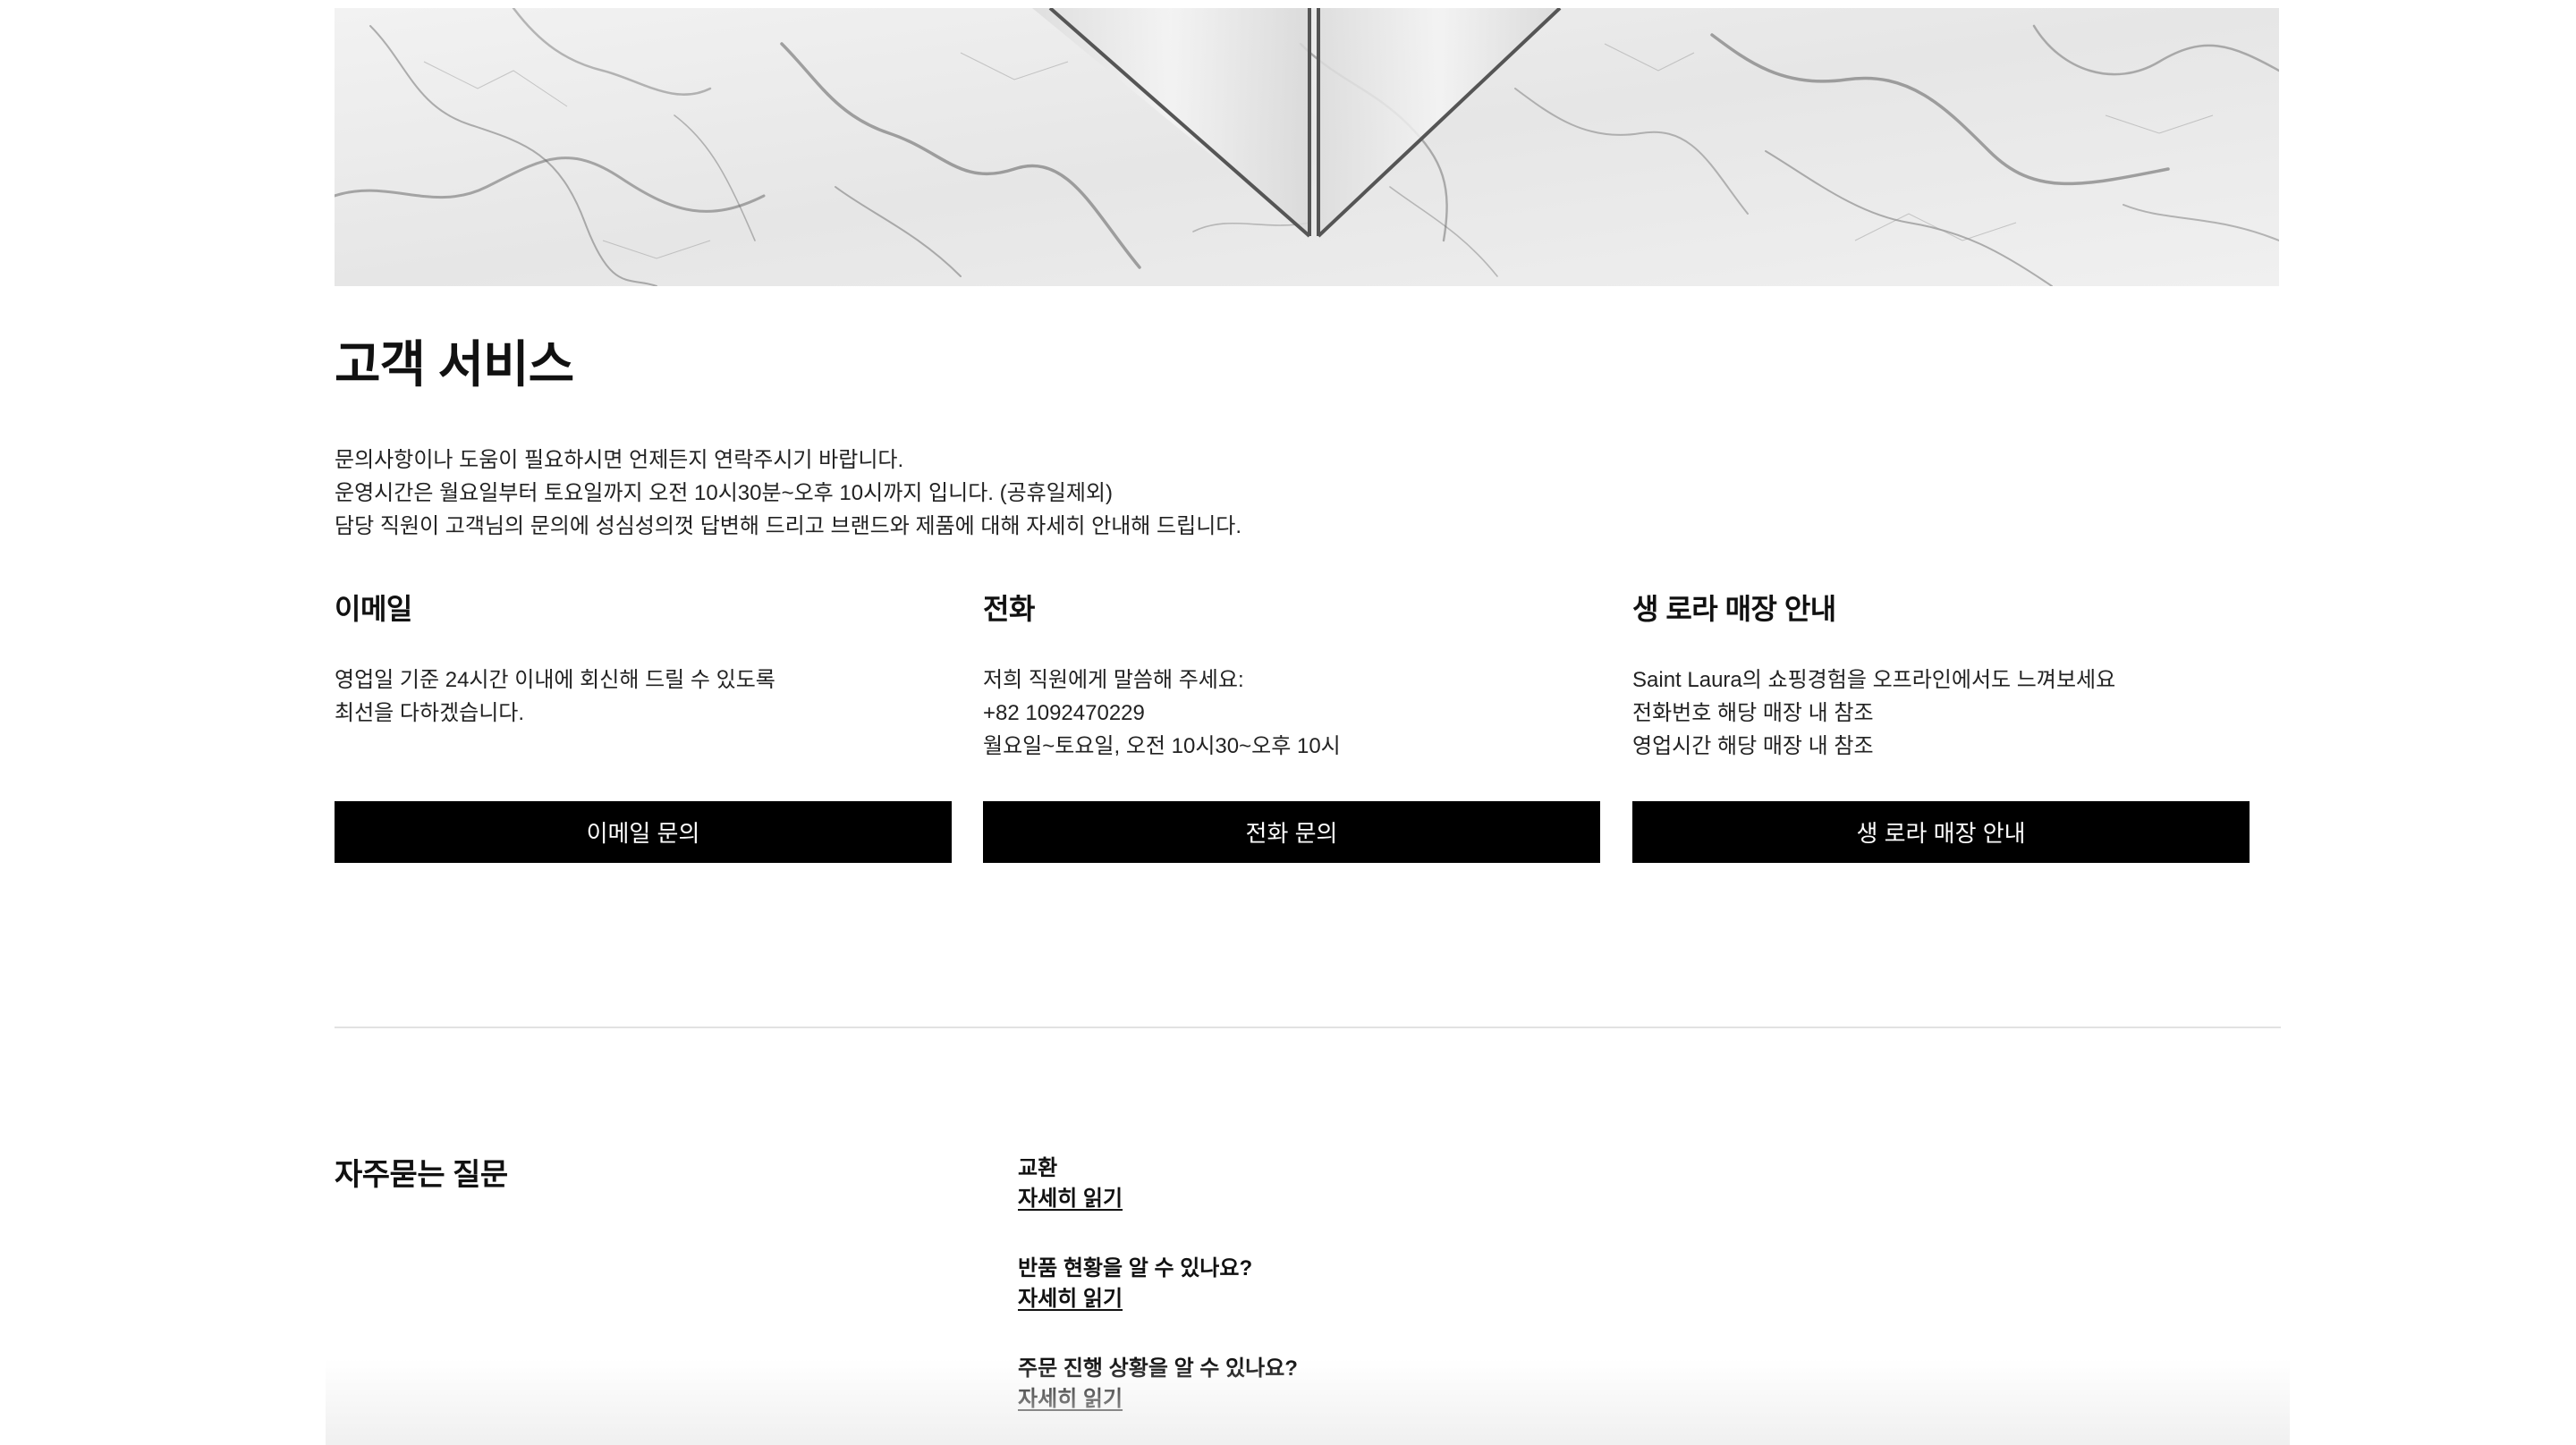 This screenshot has width=2576, height=1445. Describe the element at coordinates (1753, 746) in the screenshot. I see `store-hours-note: 영업시간 해당 매장 내 참조` at that location.